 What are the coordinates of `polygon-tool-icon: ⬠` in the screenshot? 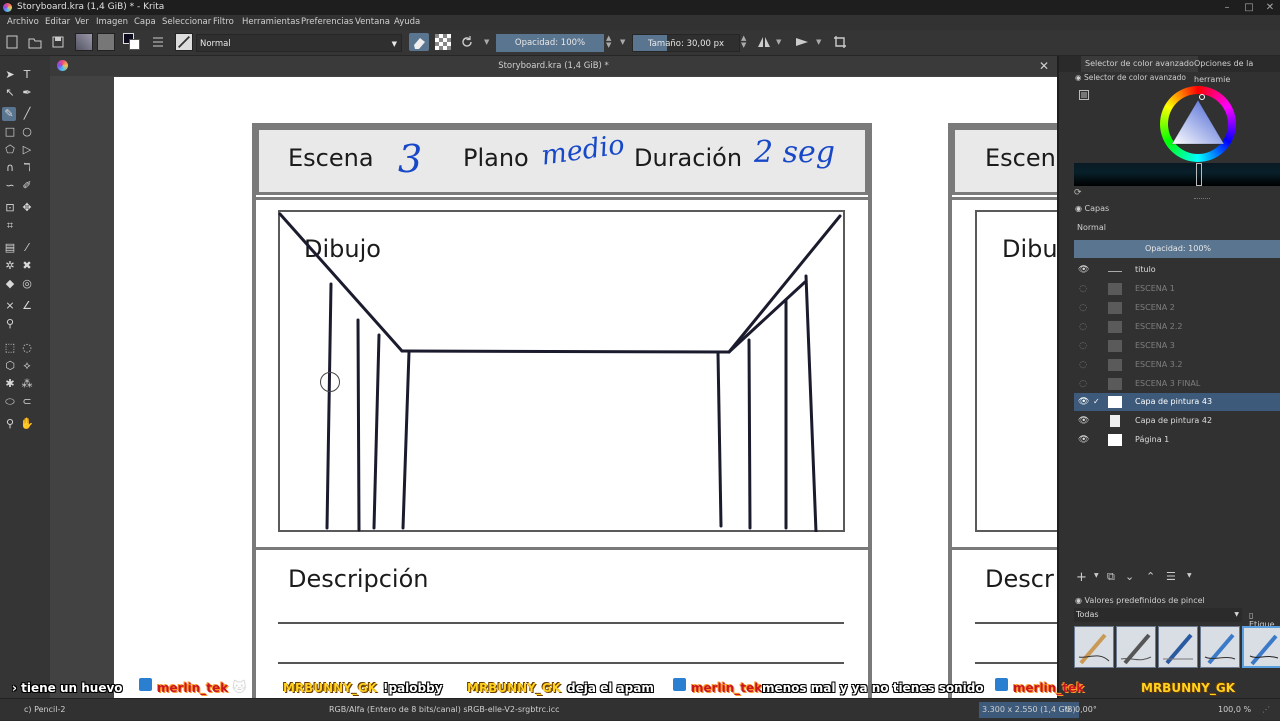 It's located at (10, 150).